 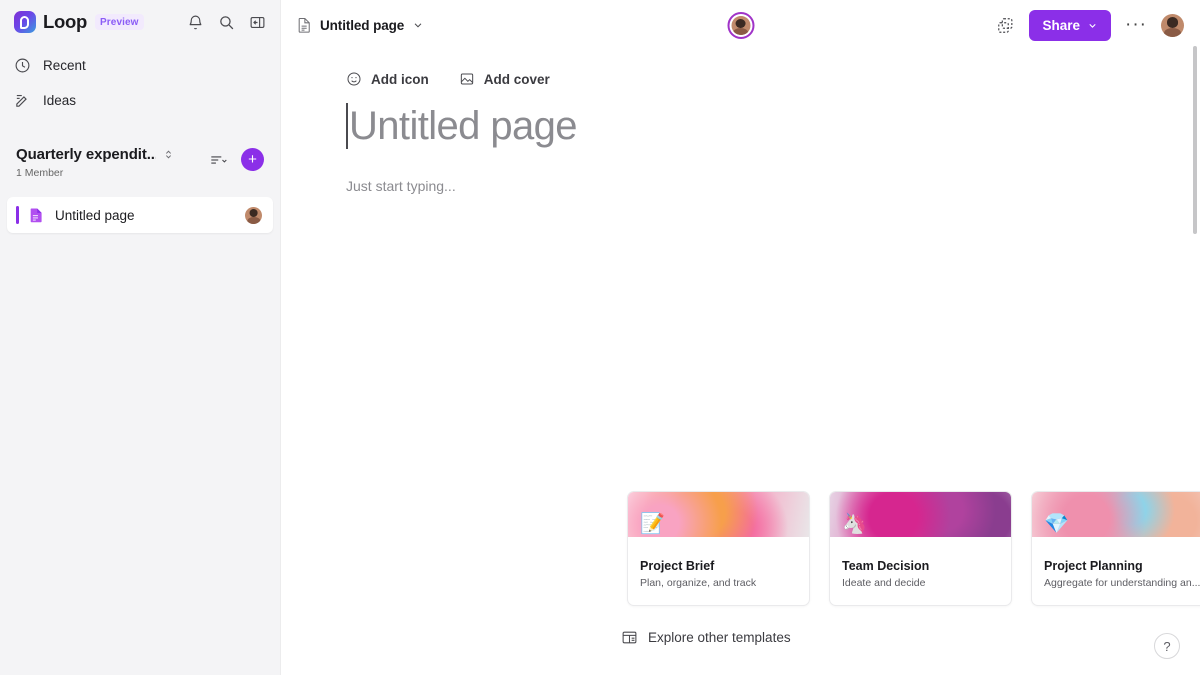 What do you see at coordinates (119, 22) in the screenshot?
I see `preview-badge: Preview` at bounding box center [119, 22].